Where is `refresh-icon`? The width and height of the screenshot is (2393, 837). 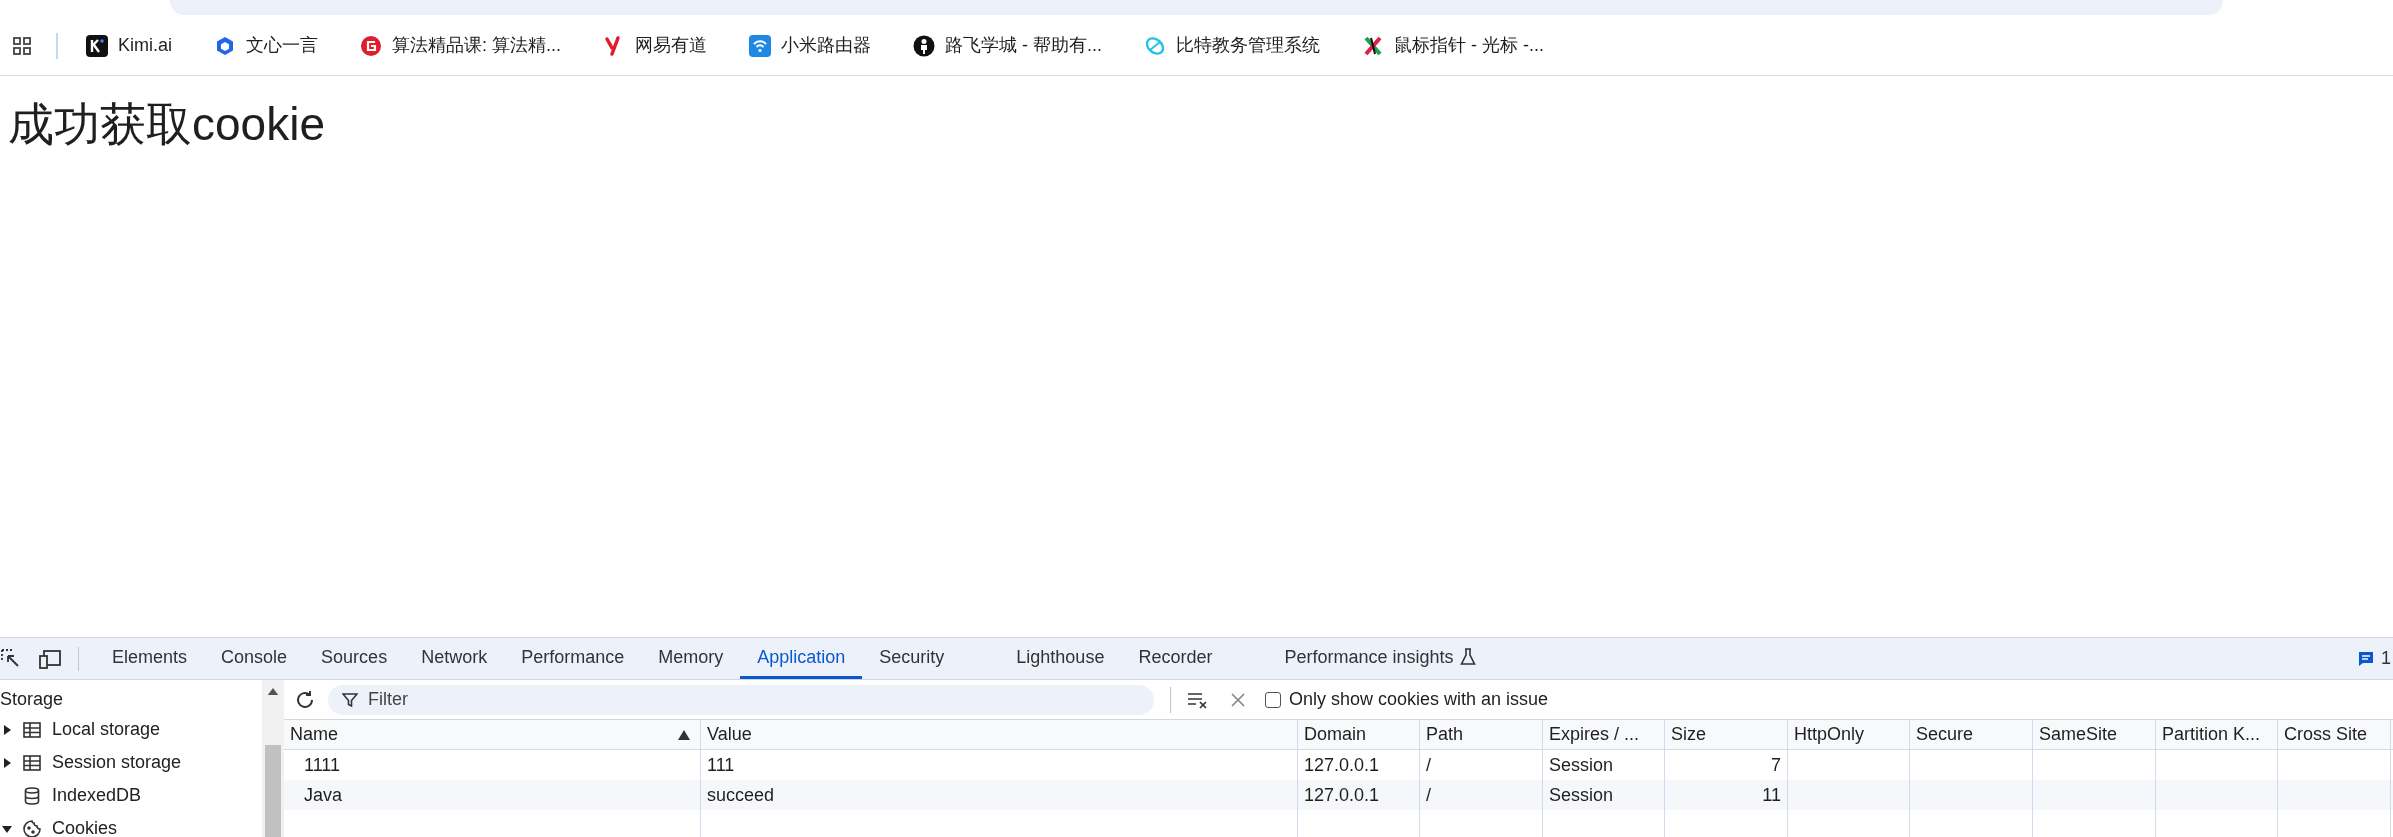 refresh-icon is located at coordinates (305, 699).